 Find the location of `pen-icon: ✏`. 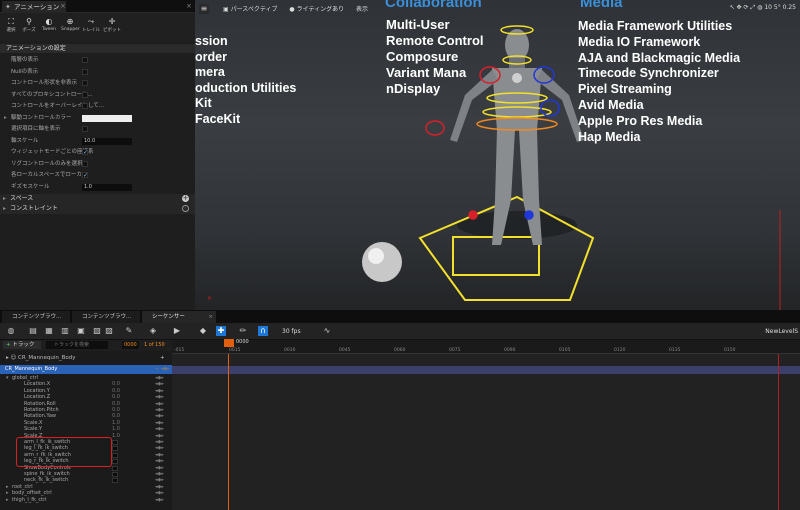

pen-icon: ✏ is located at coordinates (243, 331).